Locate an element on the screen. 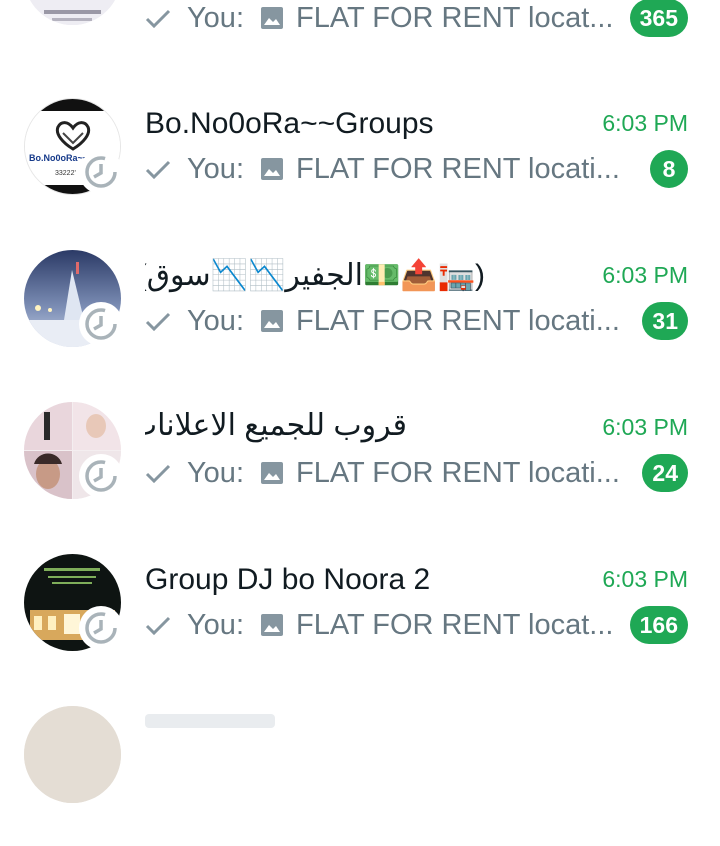 Image resolution: width=720 pixels, height=846 pixels. unread-badge: 8 is located at coordinates (669, 169).